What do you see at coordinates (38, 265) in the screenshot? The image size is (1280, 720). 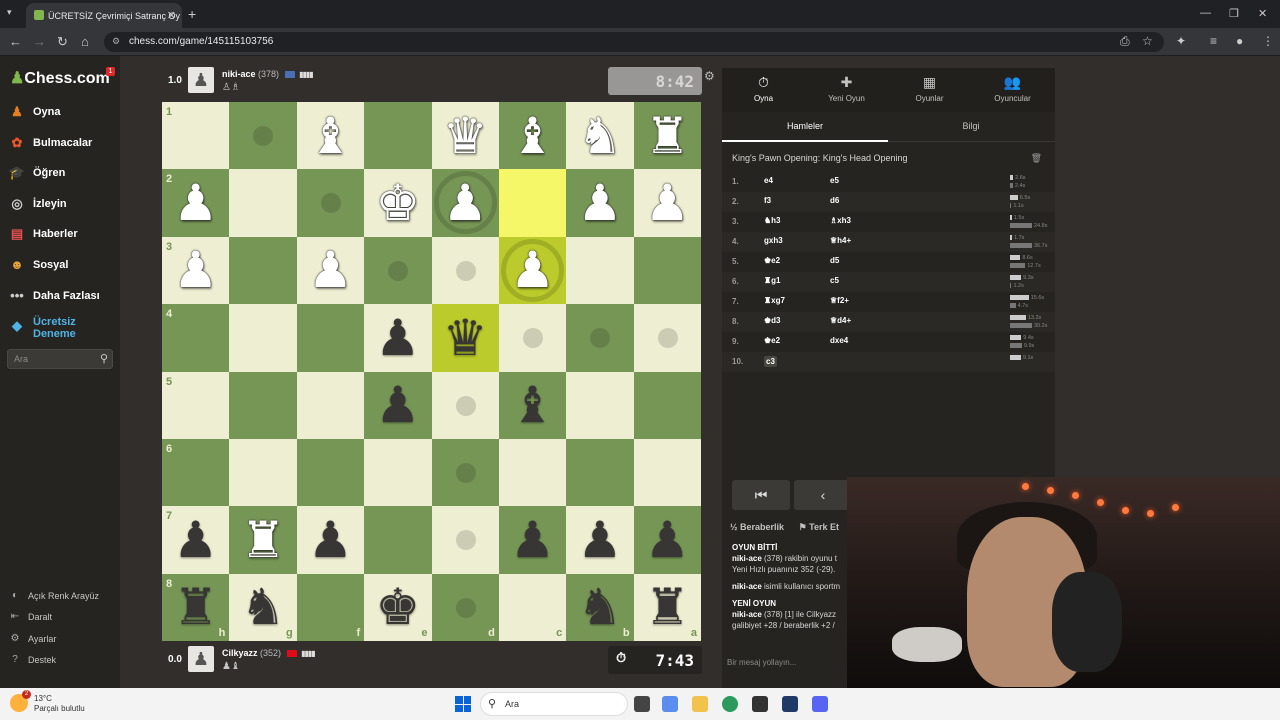 I see `sidebar-item-6: ☻ Sosyal` at bounding box center [38, 265].